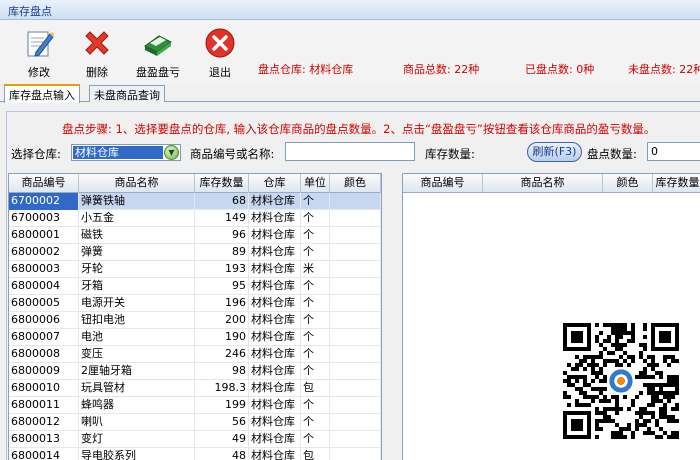  What do you see at coordinates (673, 151) in the screenshot?
I see `count-input: 0` at bounding box center [673, 151].